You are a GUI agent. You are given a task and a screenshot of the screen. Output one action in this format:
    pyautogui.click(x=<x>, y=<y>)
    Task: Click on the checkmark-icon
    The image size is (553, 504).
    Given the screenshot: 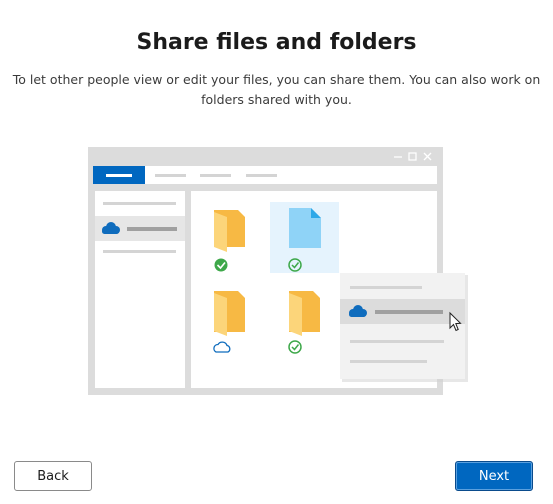 What is the action you would take?
    pyautogui.click(x=221, y=265)
    